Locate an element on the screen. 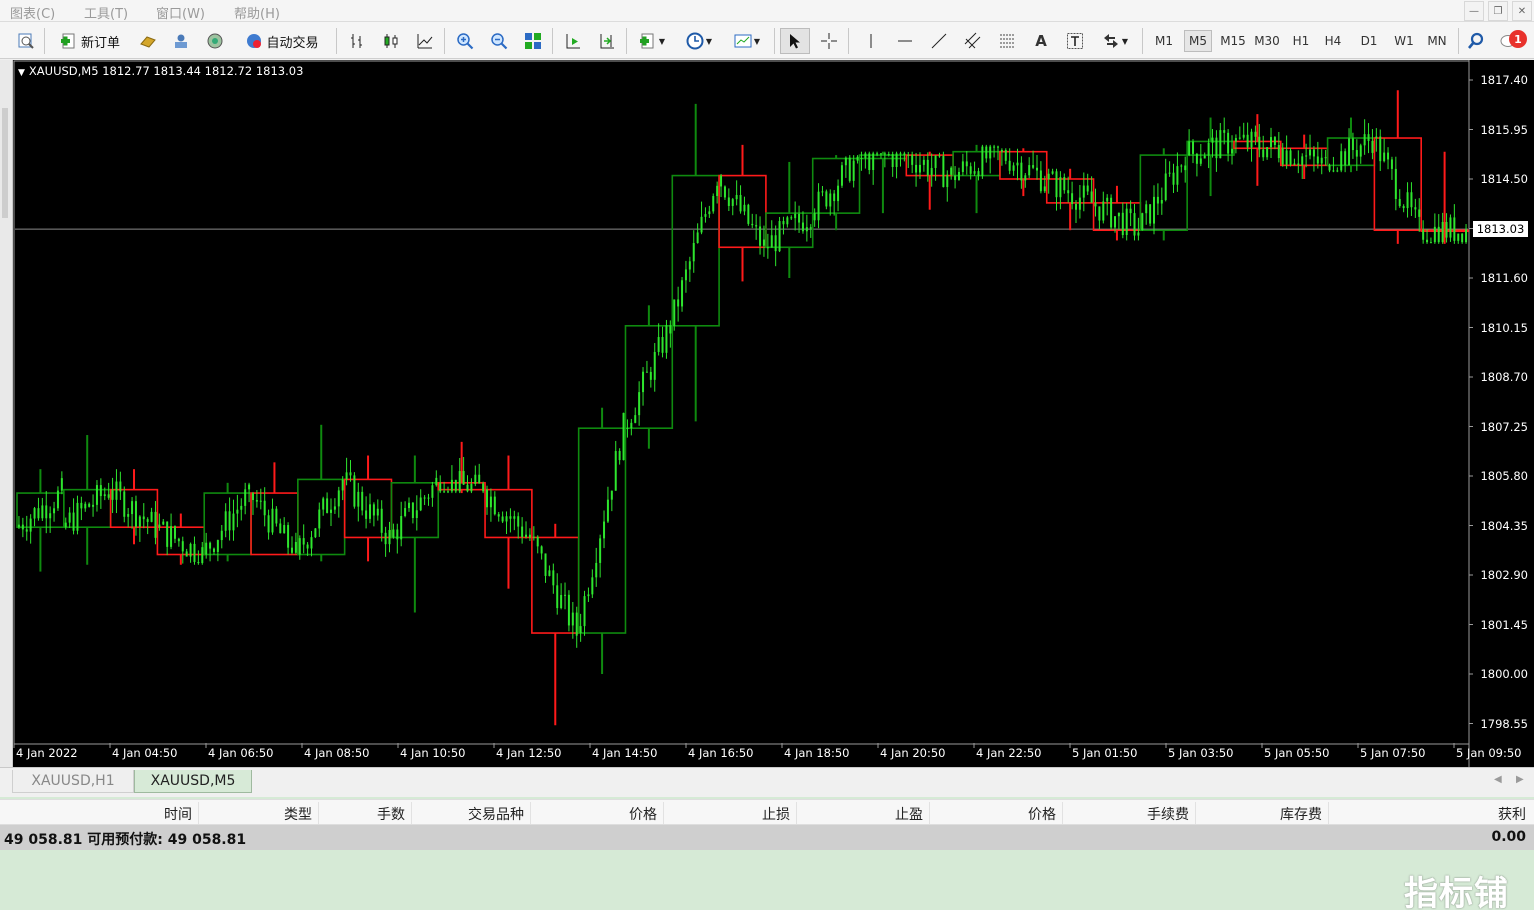  timeframe-w1: W1 is located at coordinates (1404, 41).